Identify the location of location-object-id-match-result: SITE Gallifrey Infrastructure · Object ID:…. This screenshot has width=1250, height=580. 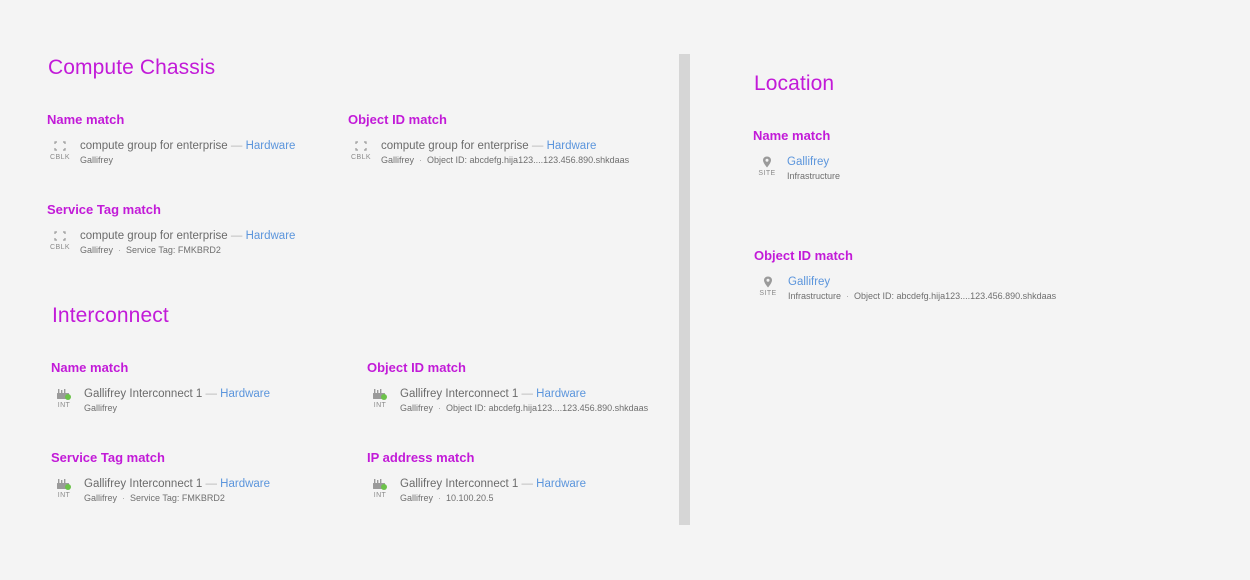
(904, 289).